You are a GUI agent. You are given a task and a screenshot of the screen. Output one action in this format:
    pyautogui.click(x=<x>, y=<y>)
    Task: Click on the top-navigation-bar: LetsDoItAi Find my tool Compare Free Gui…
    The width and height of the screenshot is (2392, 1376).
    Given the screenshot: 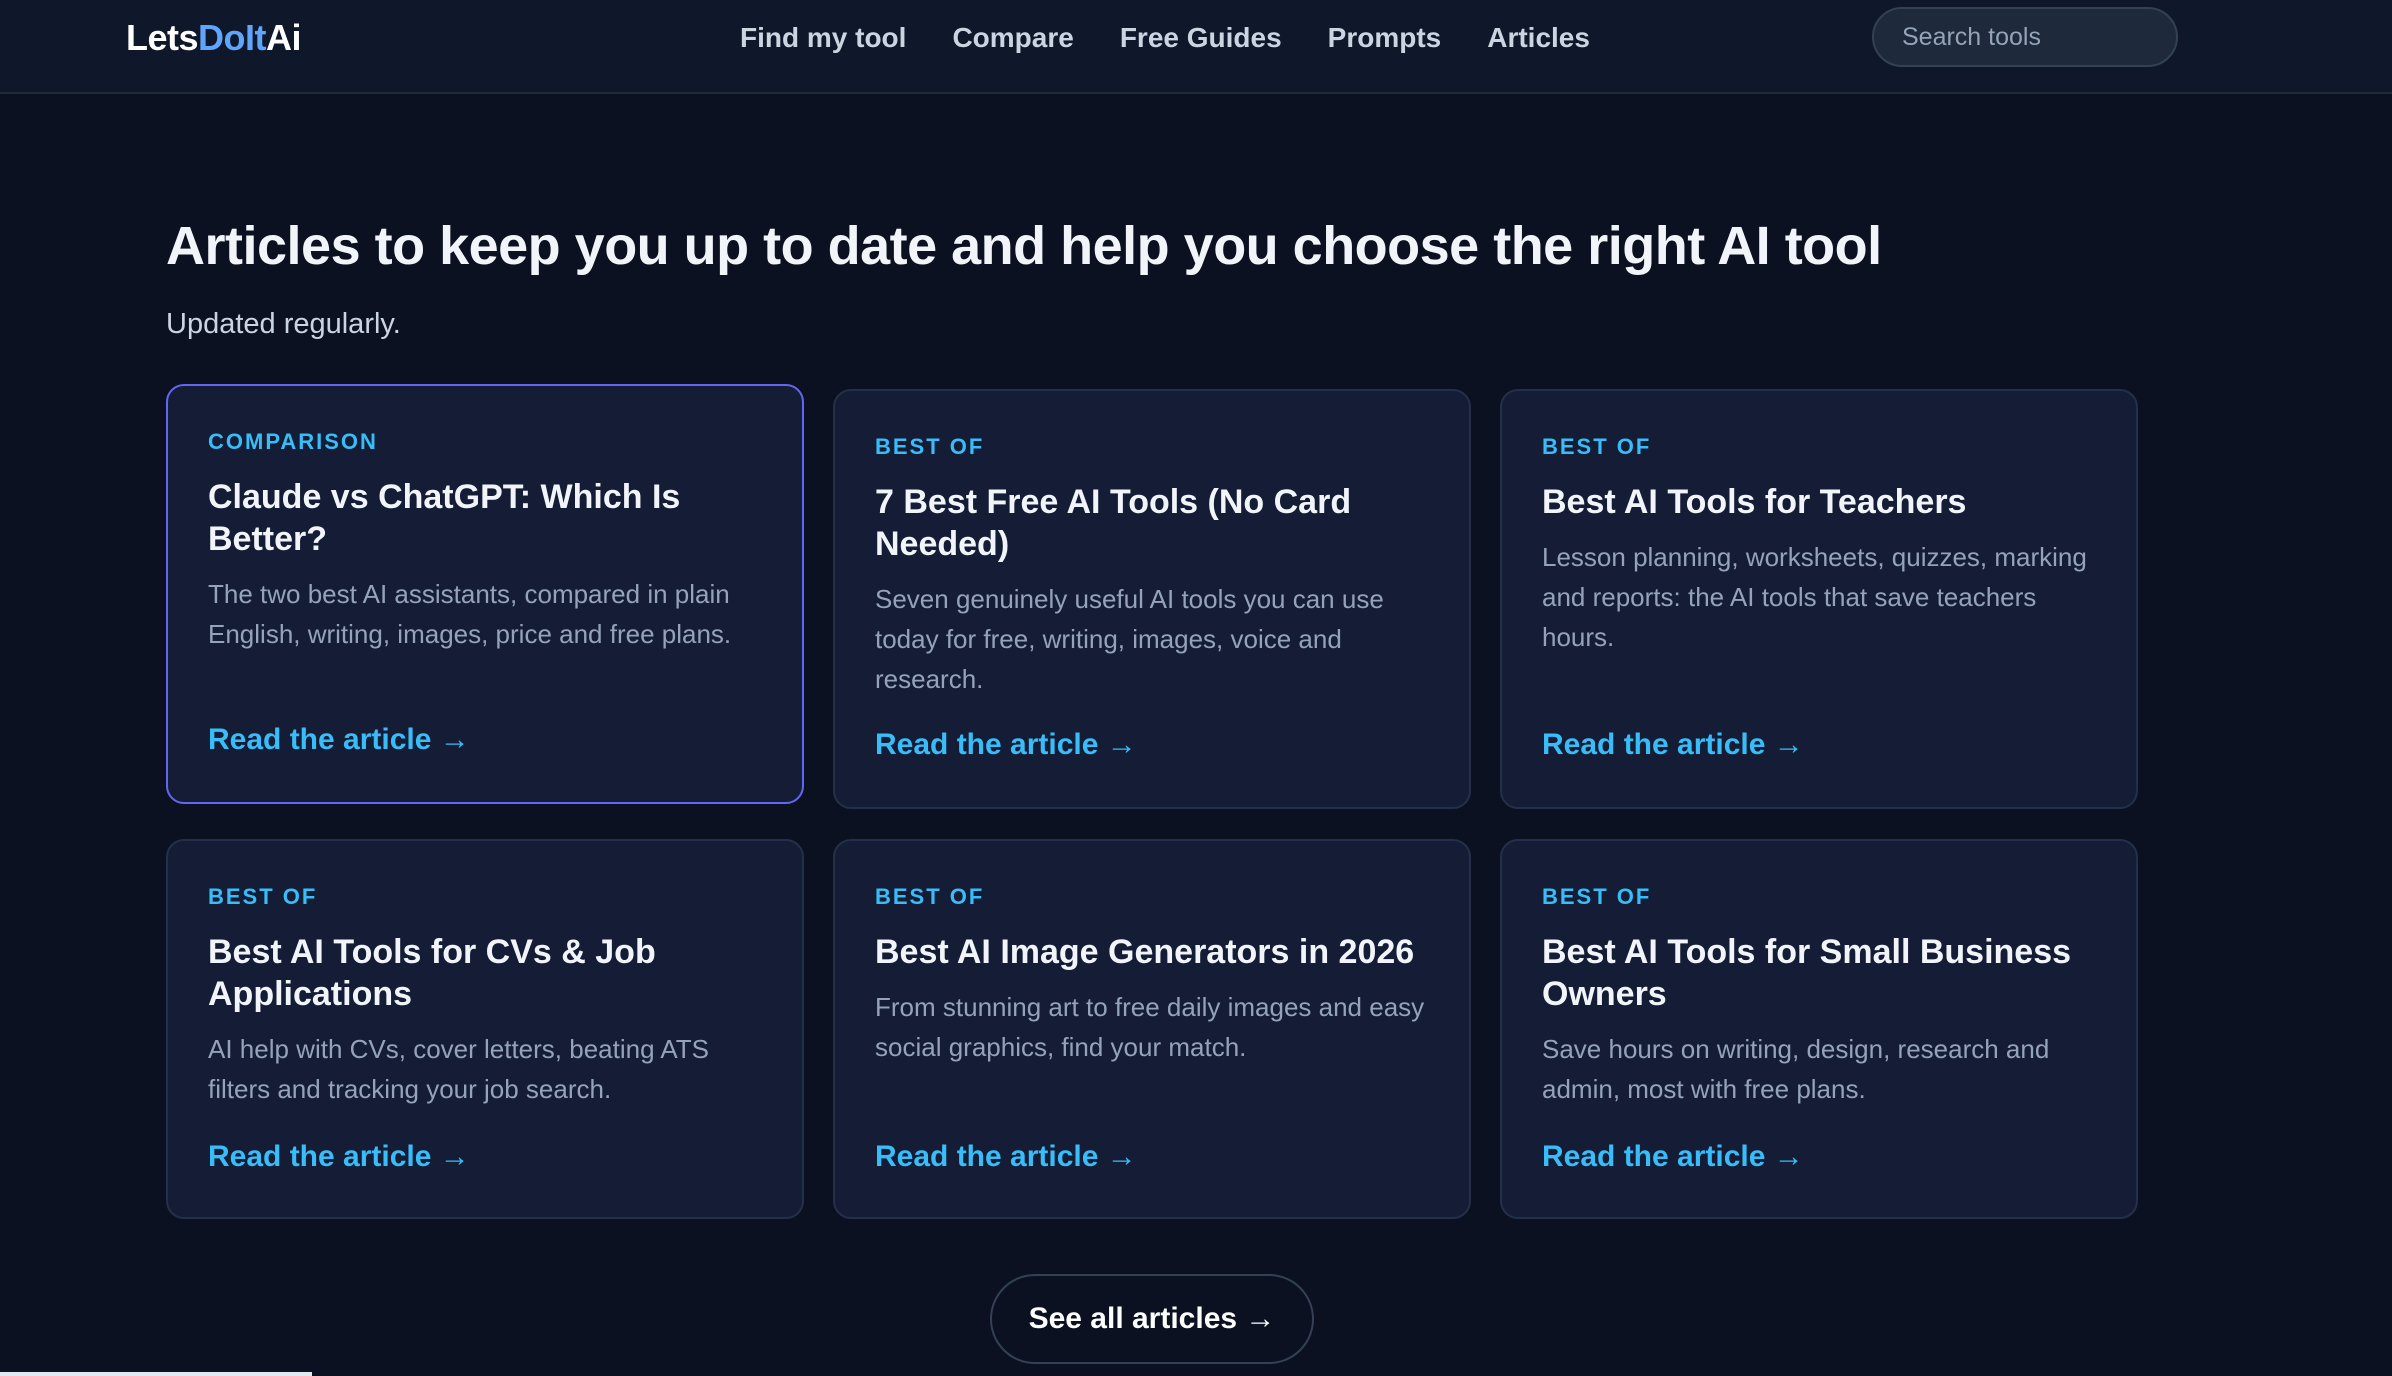 What is the action you would take?
    pyautogui.click(x=1196, y=47)
    